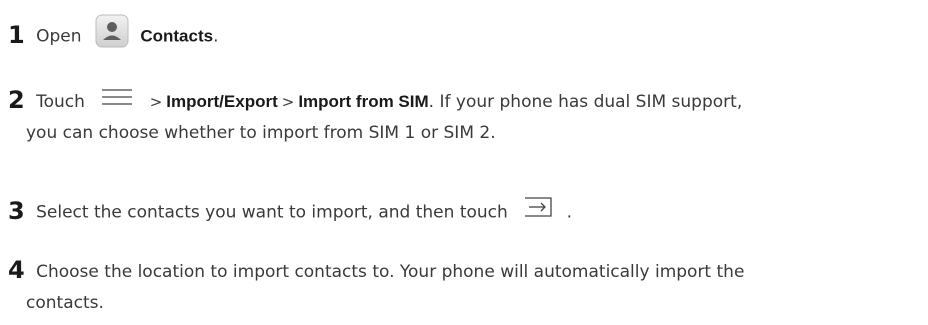 The image size is (928, 325). Describe the element at coordinates (363, 101) in the screenshot. I see `menu-import-from-sim: Import from SIM` at that location.